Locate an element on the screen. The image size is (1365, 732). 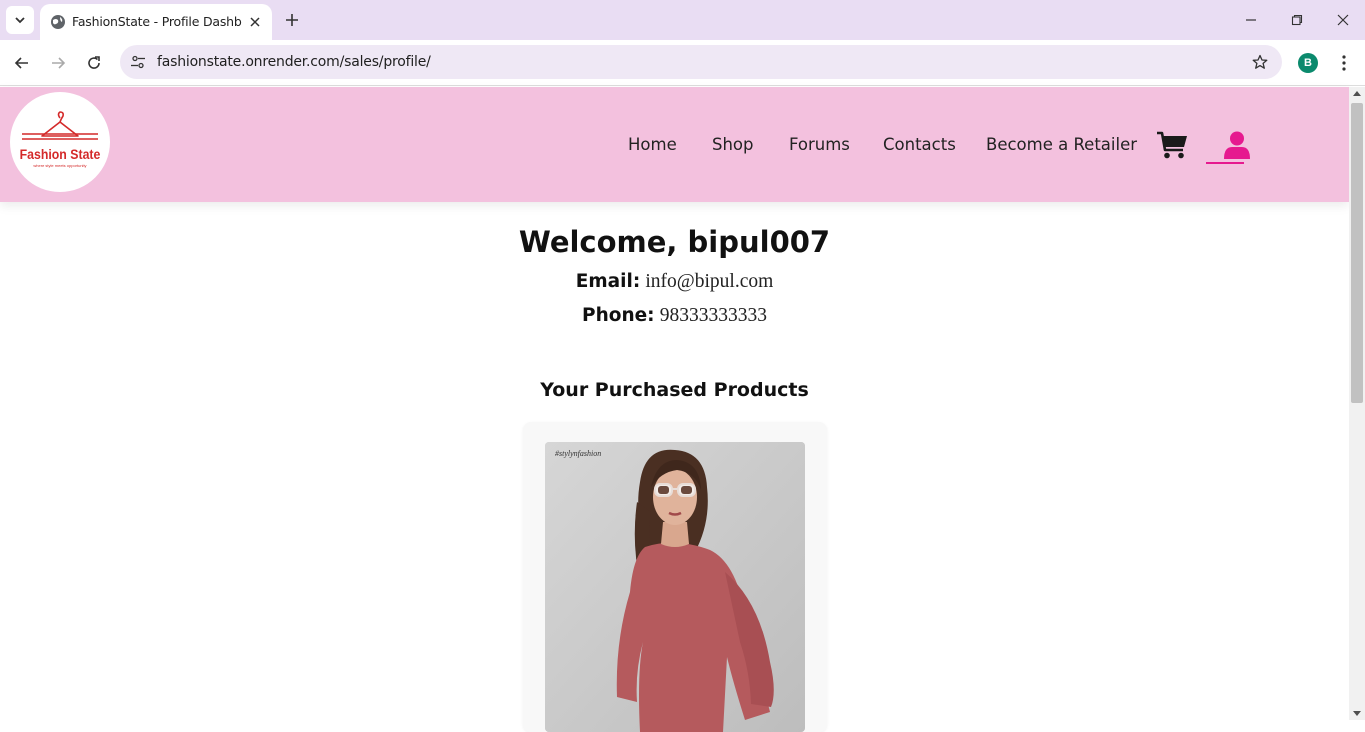
phone-value: 98333333333 is located at coordinates (713, 315).